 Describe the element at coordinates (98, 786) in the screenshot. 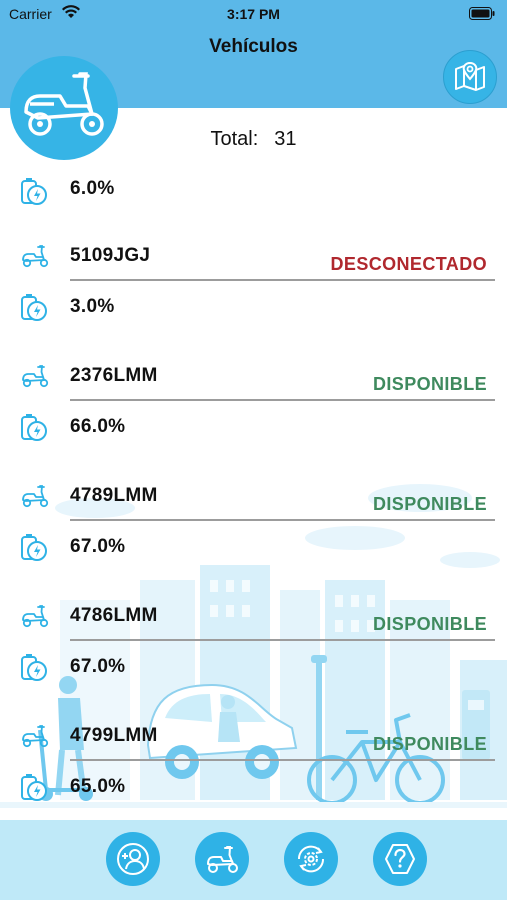

I see `battery-level: 65.0%` at that location.